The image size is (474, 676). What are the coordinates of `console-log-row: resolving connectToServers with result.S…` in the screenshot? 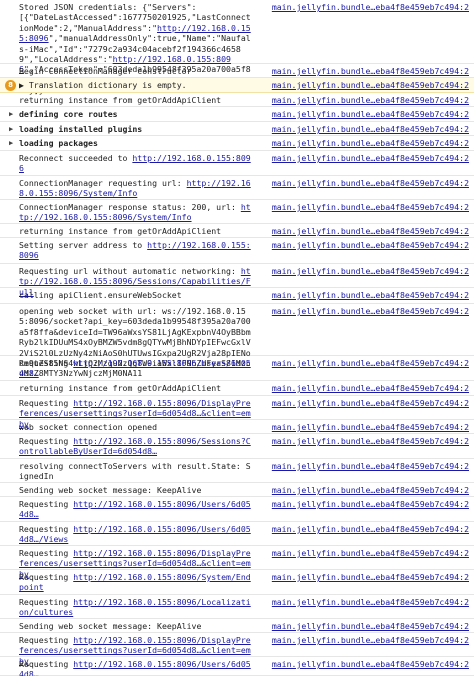 It's located at (237, 471).